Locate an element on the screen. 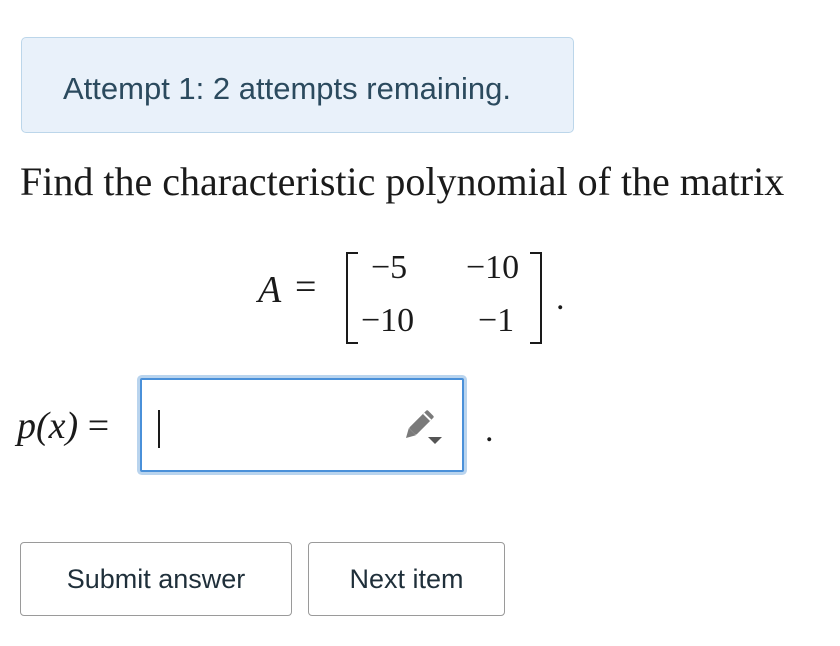  matrix-equals-sign: = is located at coordinates (306, 287).